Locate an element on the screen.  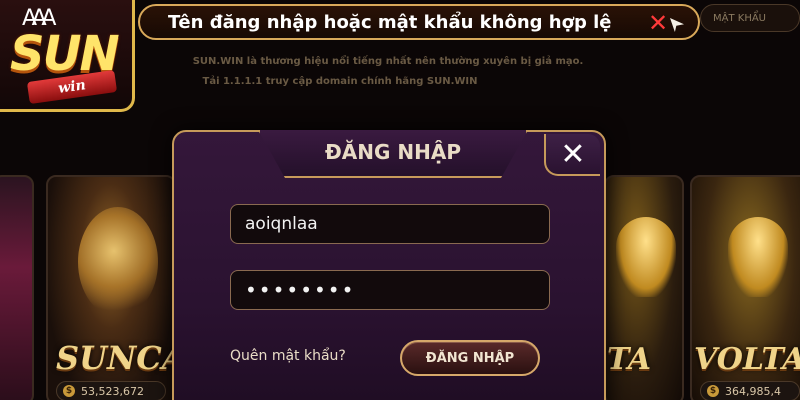
jackpot-value: 364,985,4 is located at coordinates (753, 391).